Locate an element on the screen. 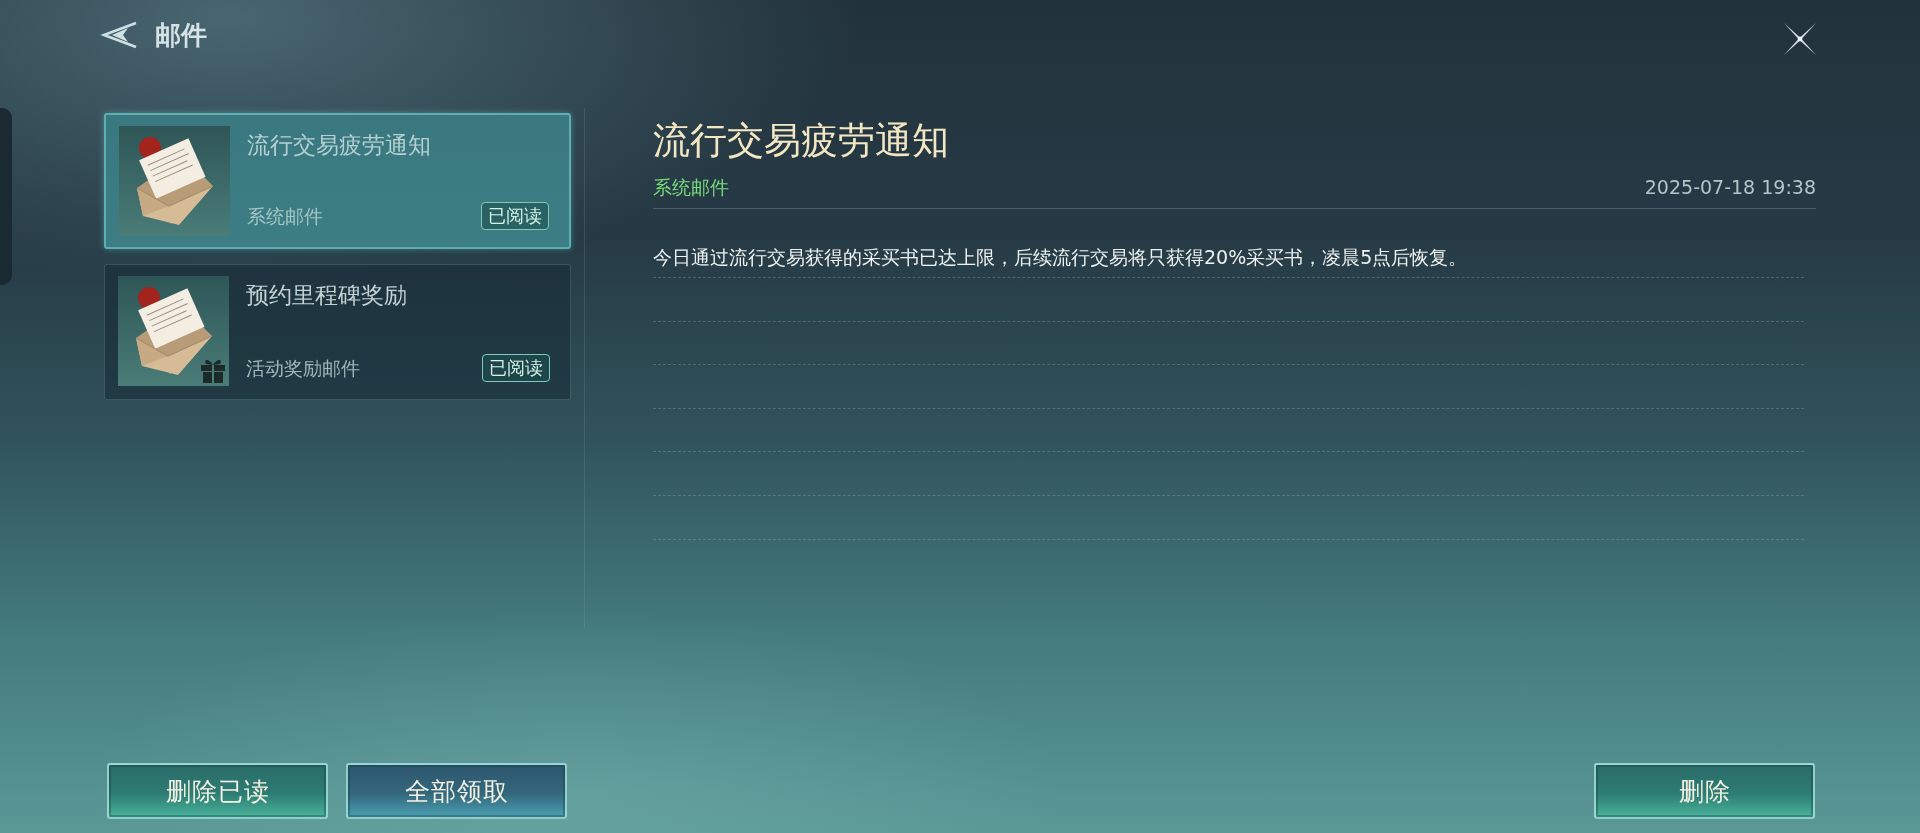  mail-title: 流行交易疲劳通知 is located at coordinates (339, 145).